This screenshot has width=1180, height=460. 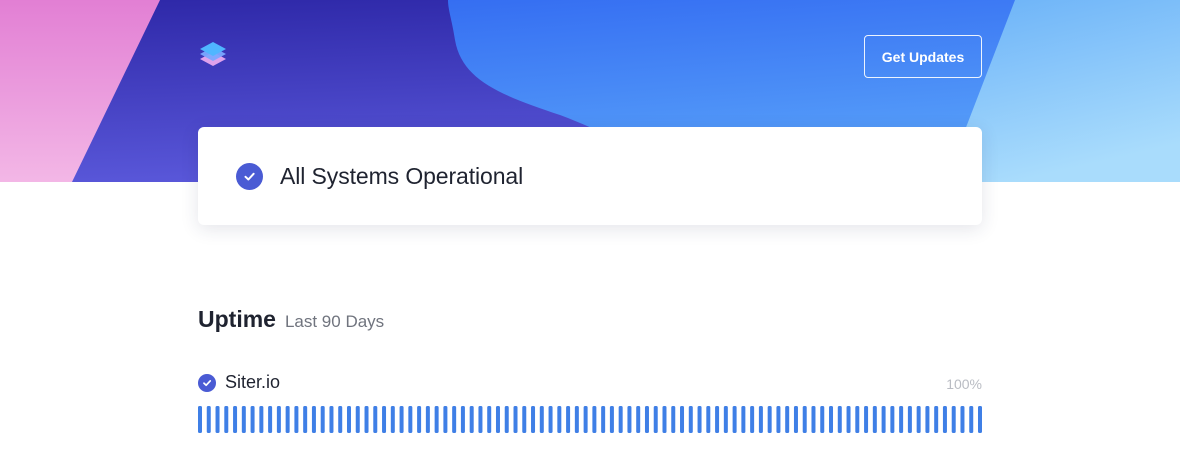 What do you see at coordinates (253, 382) in the screenshot?
I see `service-name: Siter.io` at bounding box center [253, 382].